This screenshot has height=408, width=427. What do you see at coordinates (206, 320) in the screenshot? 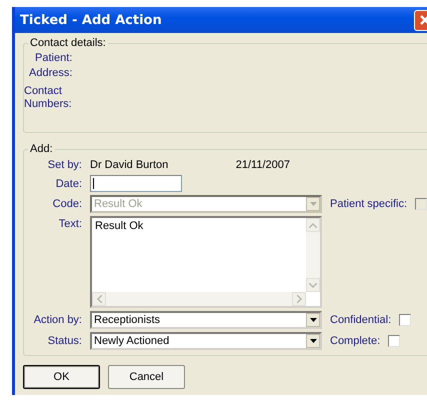
I see `dropdown: Receptionists` at bounding box center [206, 320].